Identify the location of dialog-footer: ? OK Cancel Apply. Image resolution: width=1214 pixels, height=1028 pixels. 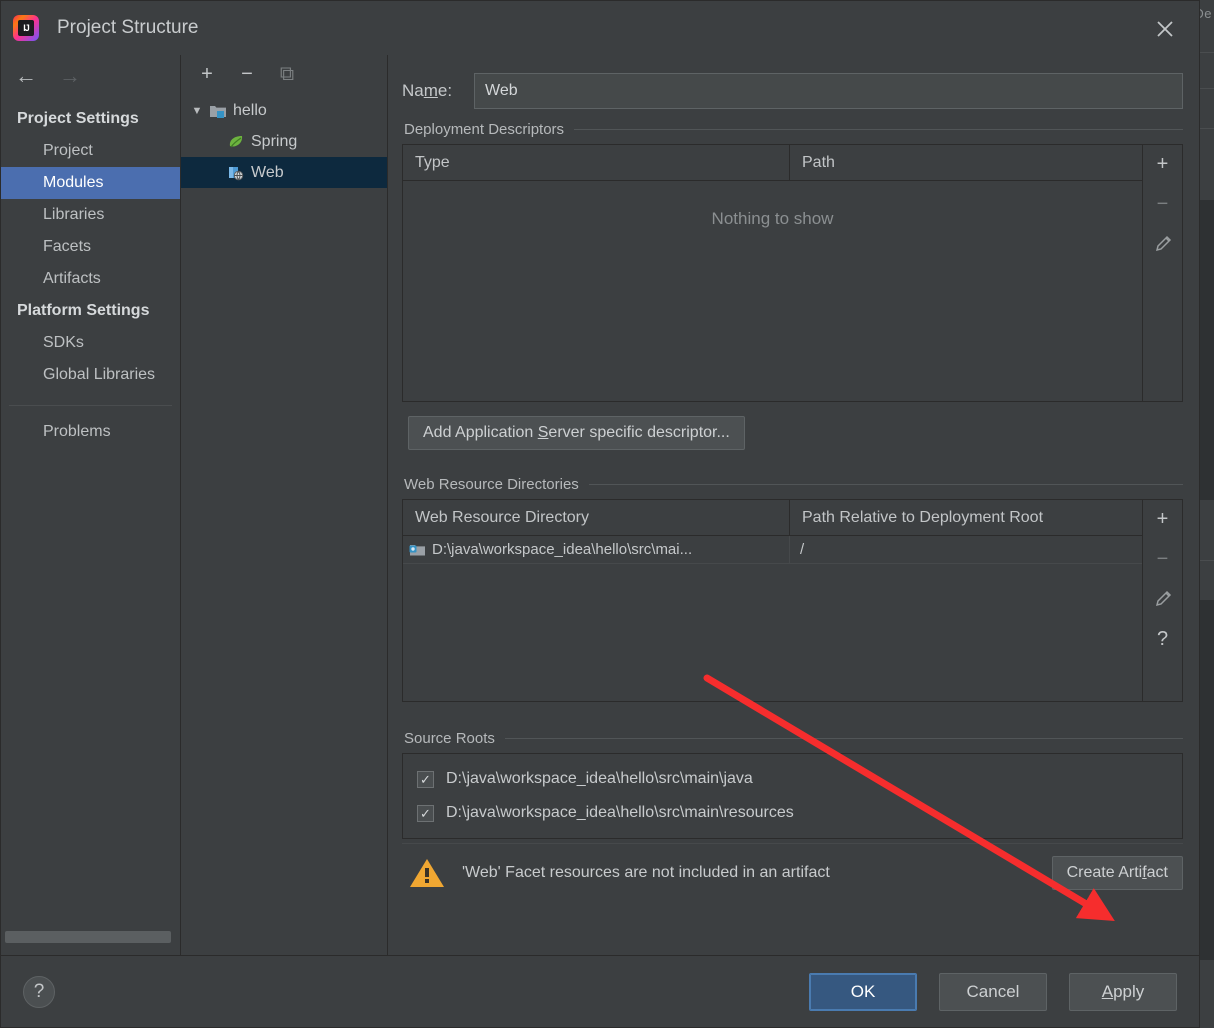
(600, 991).